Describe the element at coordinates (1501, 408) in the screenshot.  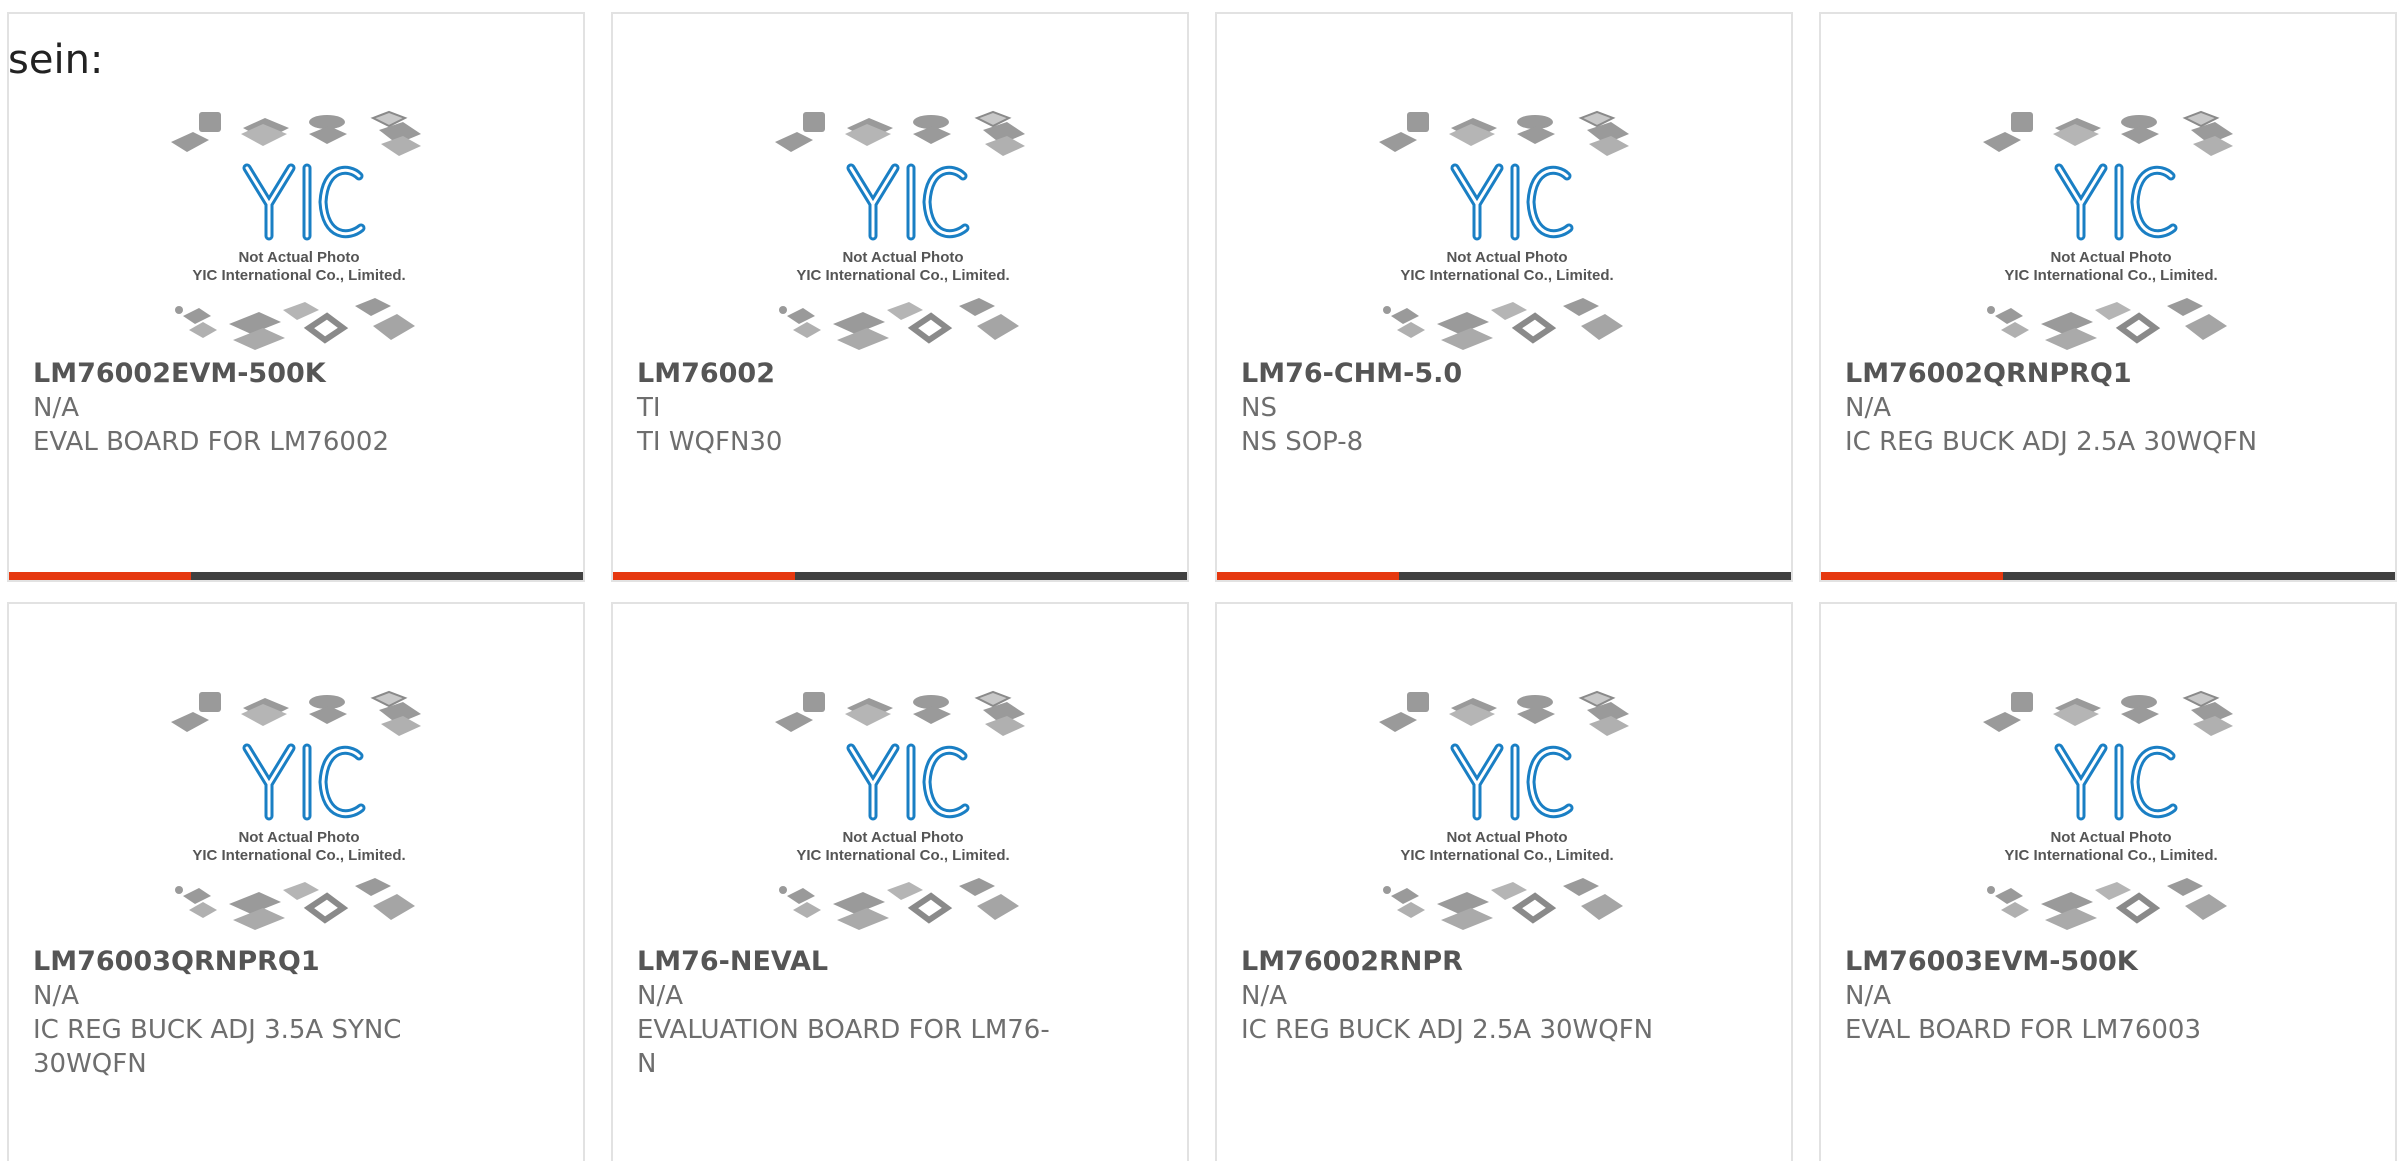
I see `product-info: LM76-CHM-5.0 NS NS SOP-8` at that location.